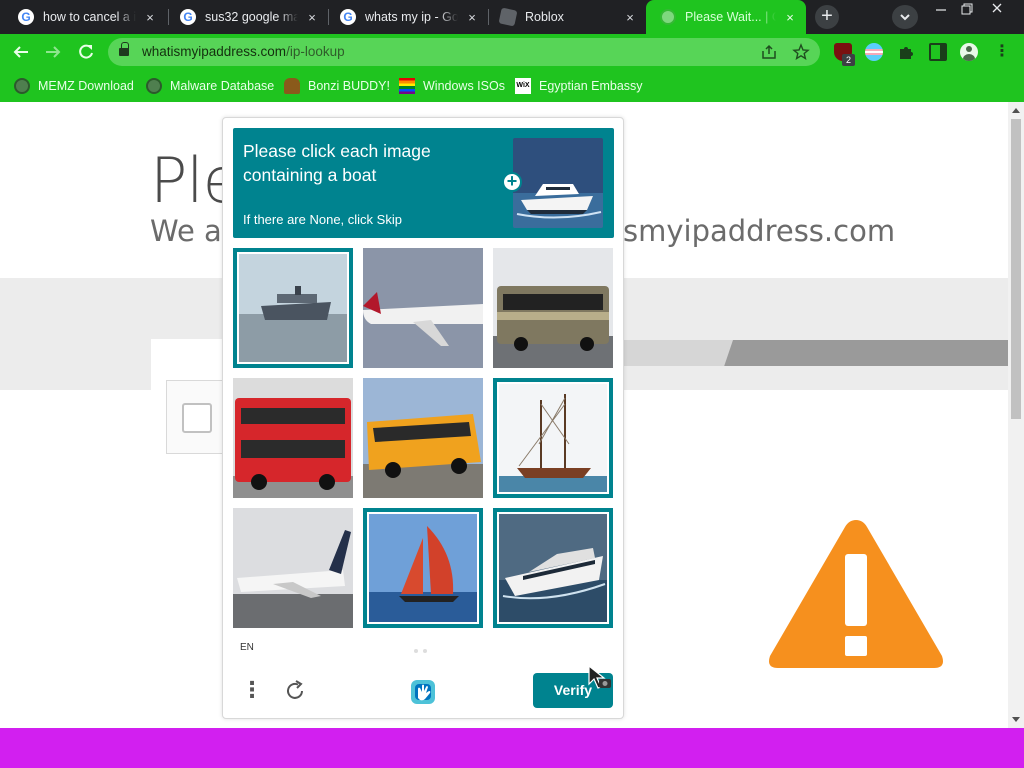 The image size is (1024, 768). Describe the element at coordinates (247, 647) in the screenshot. I see `language-selector: EN` at that location.